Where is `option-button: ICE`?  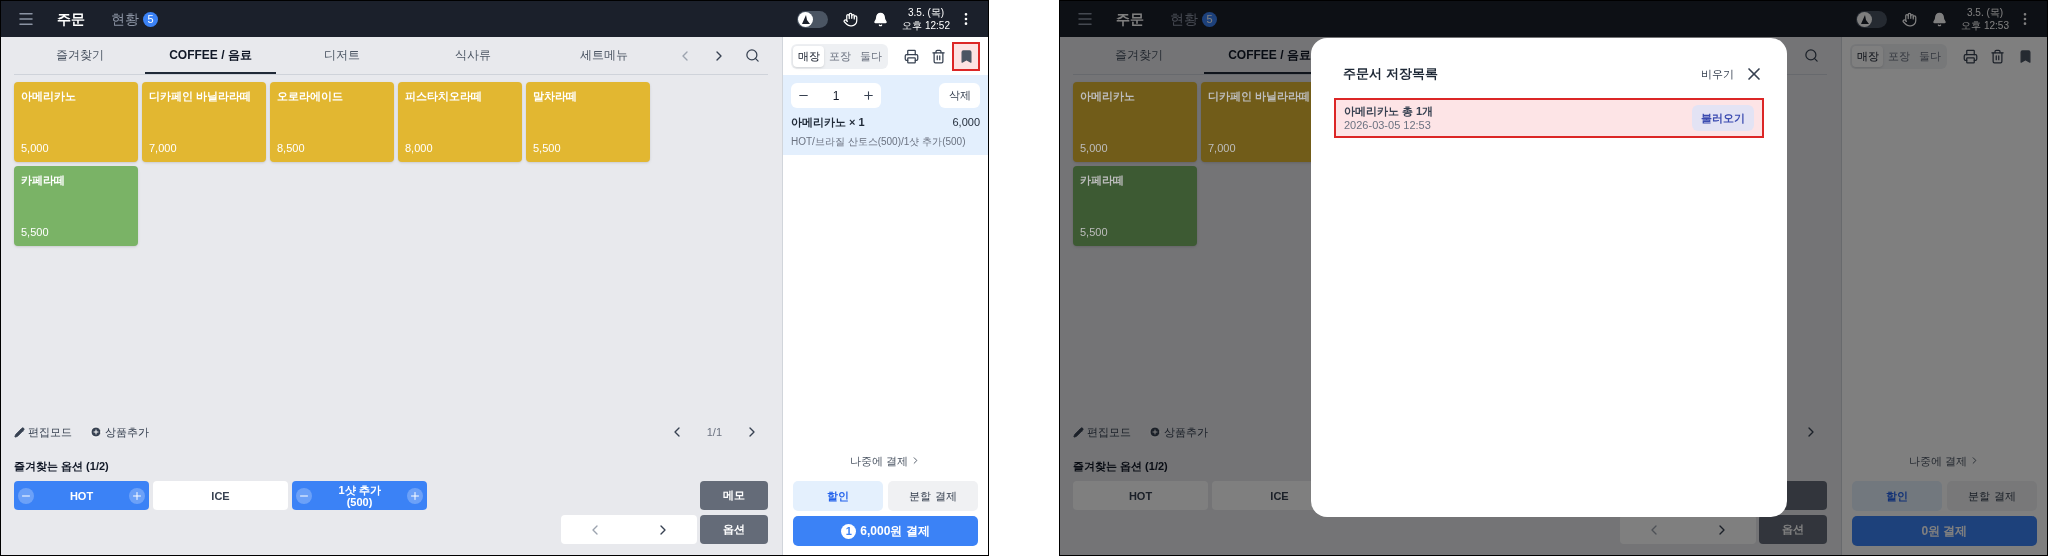
option-button: ICE is located at coordinates (220, 495).